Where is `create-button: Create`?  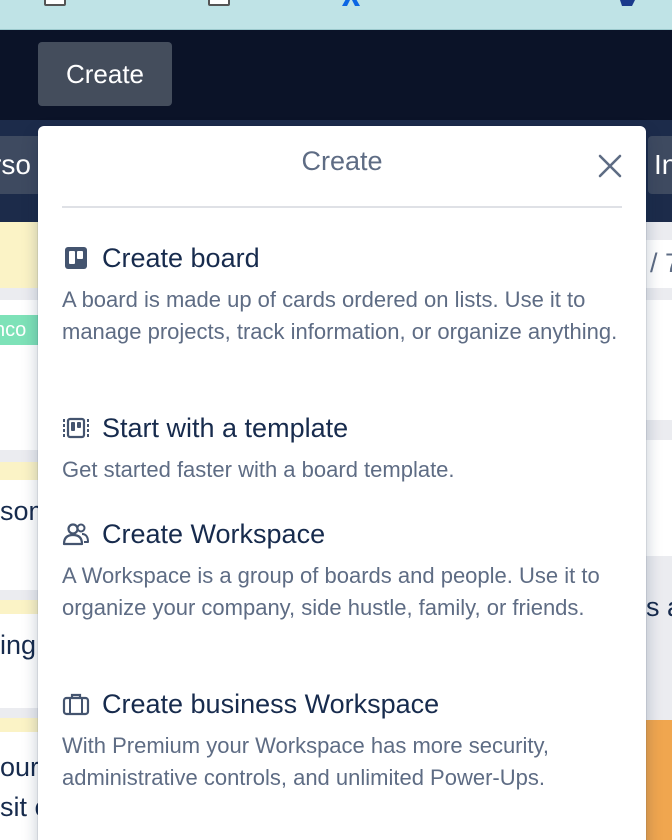
create-button: Create is located at coordinates (105, 74).